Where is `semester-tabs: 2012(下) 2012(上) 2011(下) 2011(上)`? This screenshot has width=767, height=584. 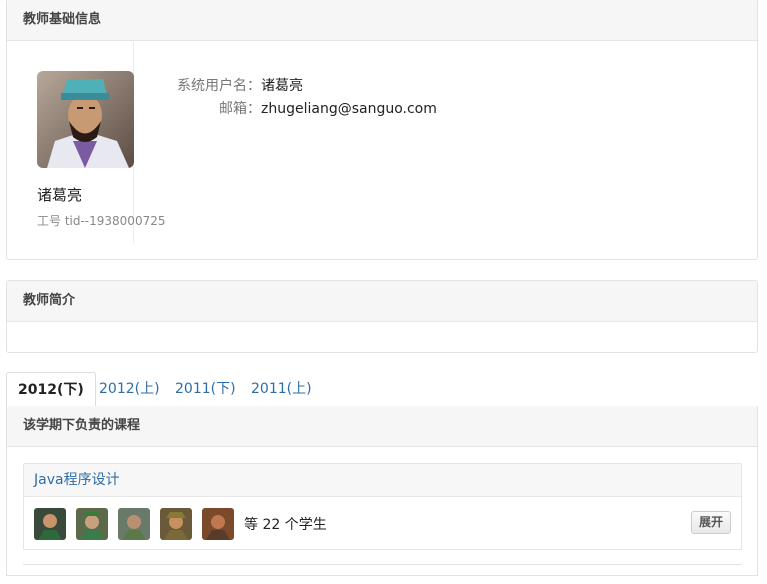
semester-tabs: 2012(下) 2012(上) 2011(下) 2011(上) is located at coordinates (382, 390).